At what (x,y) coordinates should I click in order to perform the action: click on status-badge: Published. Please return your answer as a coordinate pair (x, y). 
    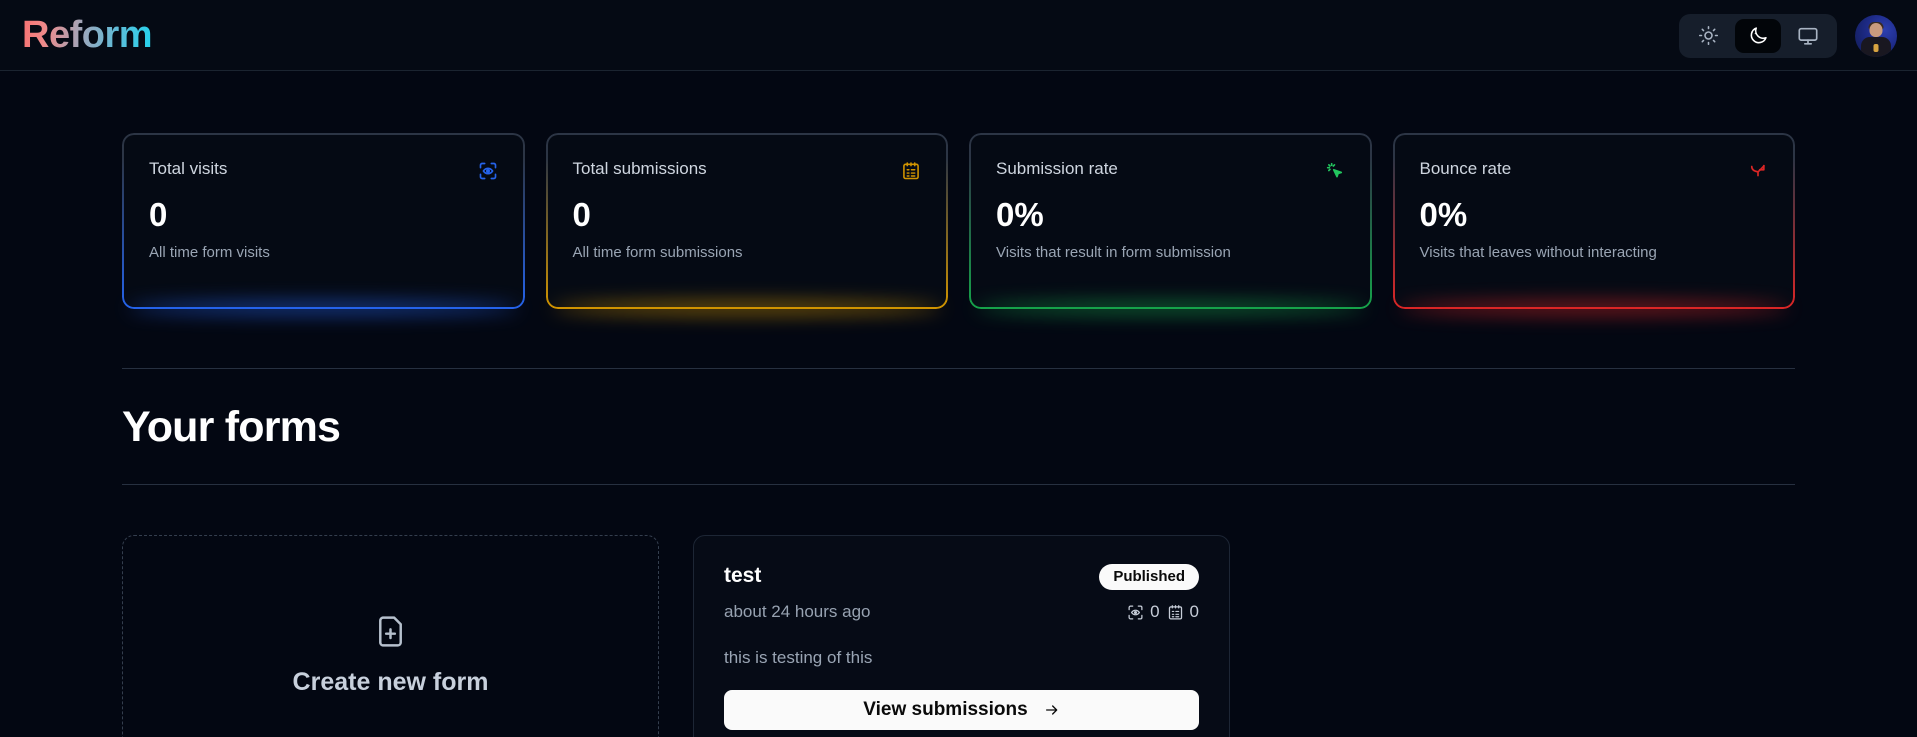
    Looking at the image, I should click on (1149, 577).